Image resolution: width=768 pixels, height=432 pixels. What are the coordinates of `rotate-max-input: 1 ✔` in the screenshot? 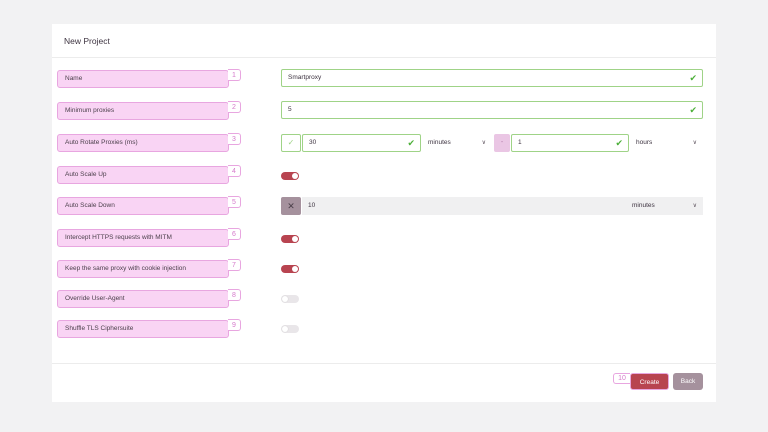 It's located at (570, 143).